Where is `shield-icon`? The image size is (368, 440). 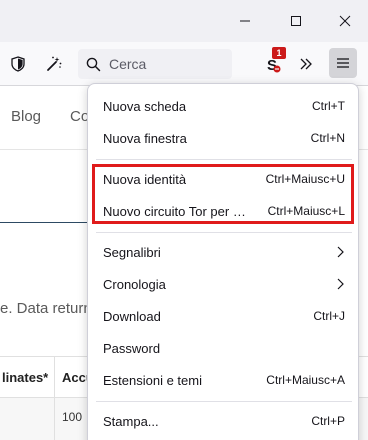 shield-icon is located at coordinates (18, 64).